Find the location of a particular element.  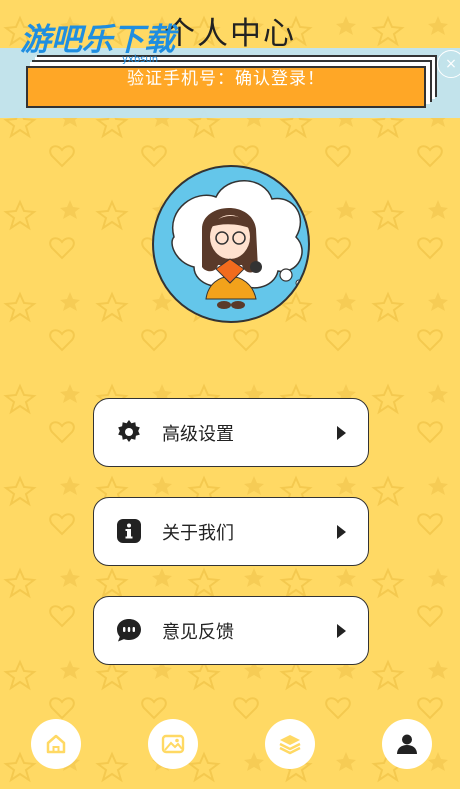

layers-icon is located at coordinates (290, 745).